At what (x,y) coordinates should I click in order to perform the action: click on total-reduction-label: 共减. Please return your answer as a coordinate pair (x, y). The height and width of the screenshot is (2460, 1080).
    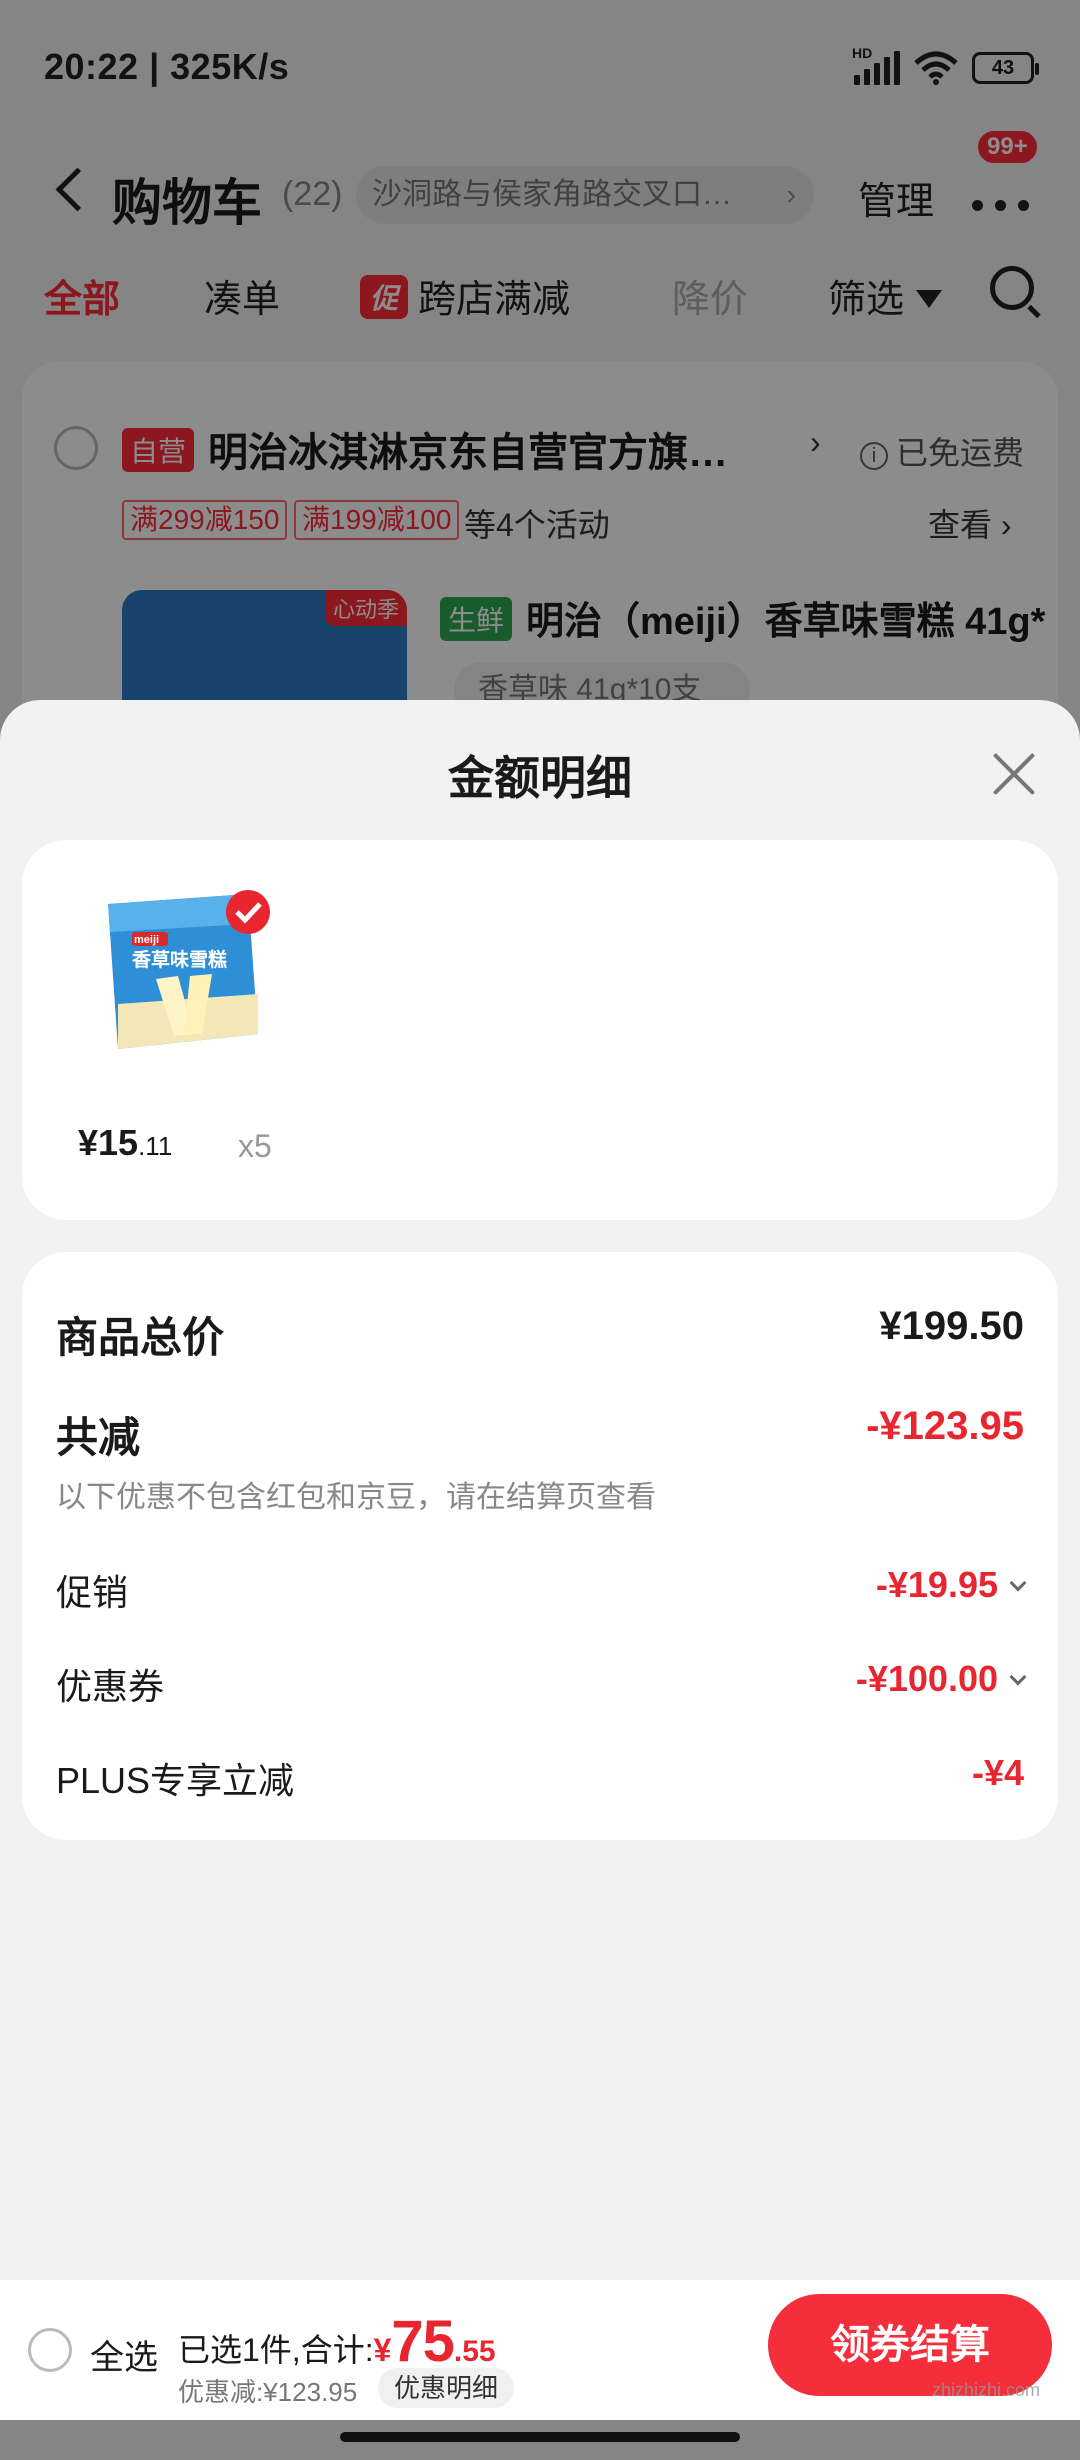
    Looking at the image, I should click on (98, 1437).